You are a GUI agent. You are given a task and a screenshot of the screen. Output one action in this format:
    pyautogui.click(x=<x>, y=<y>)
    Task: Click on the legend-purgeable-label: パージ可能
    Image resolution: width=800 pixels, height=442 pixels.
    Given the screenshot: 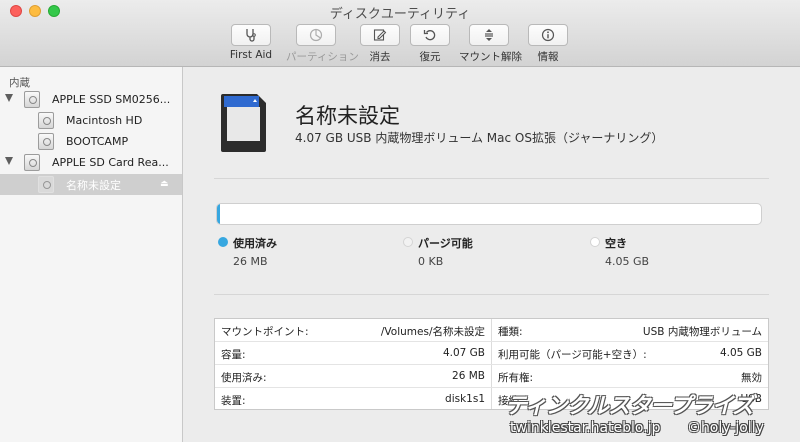 What is the action you would take?
    pyautogui.click(x=445, y=243)
    